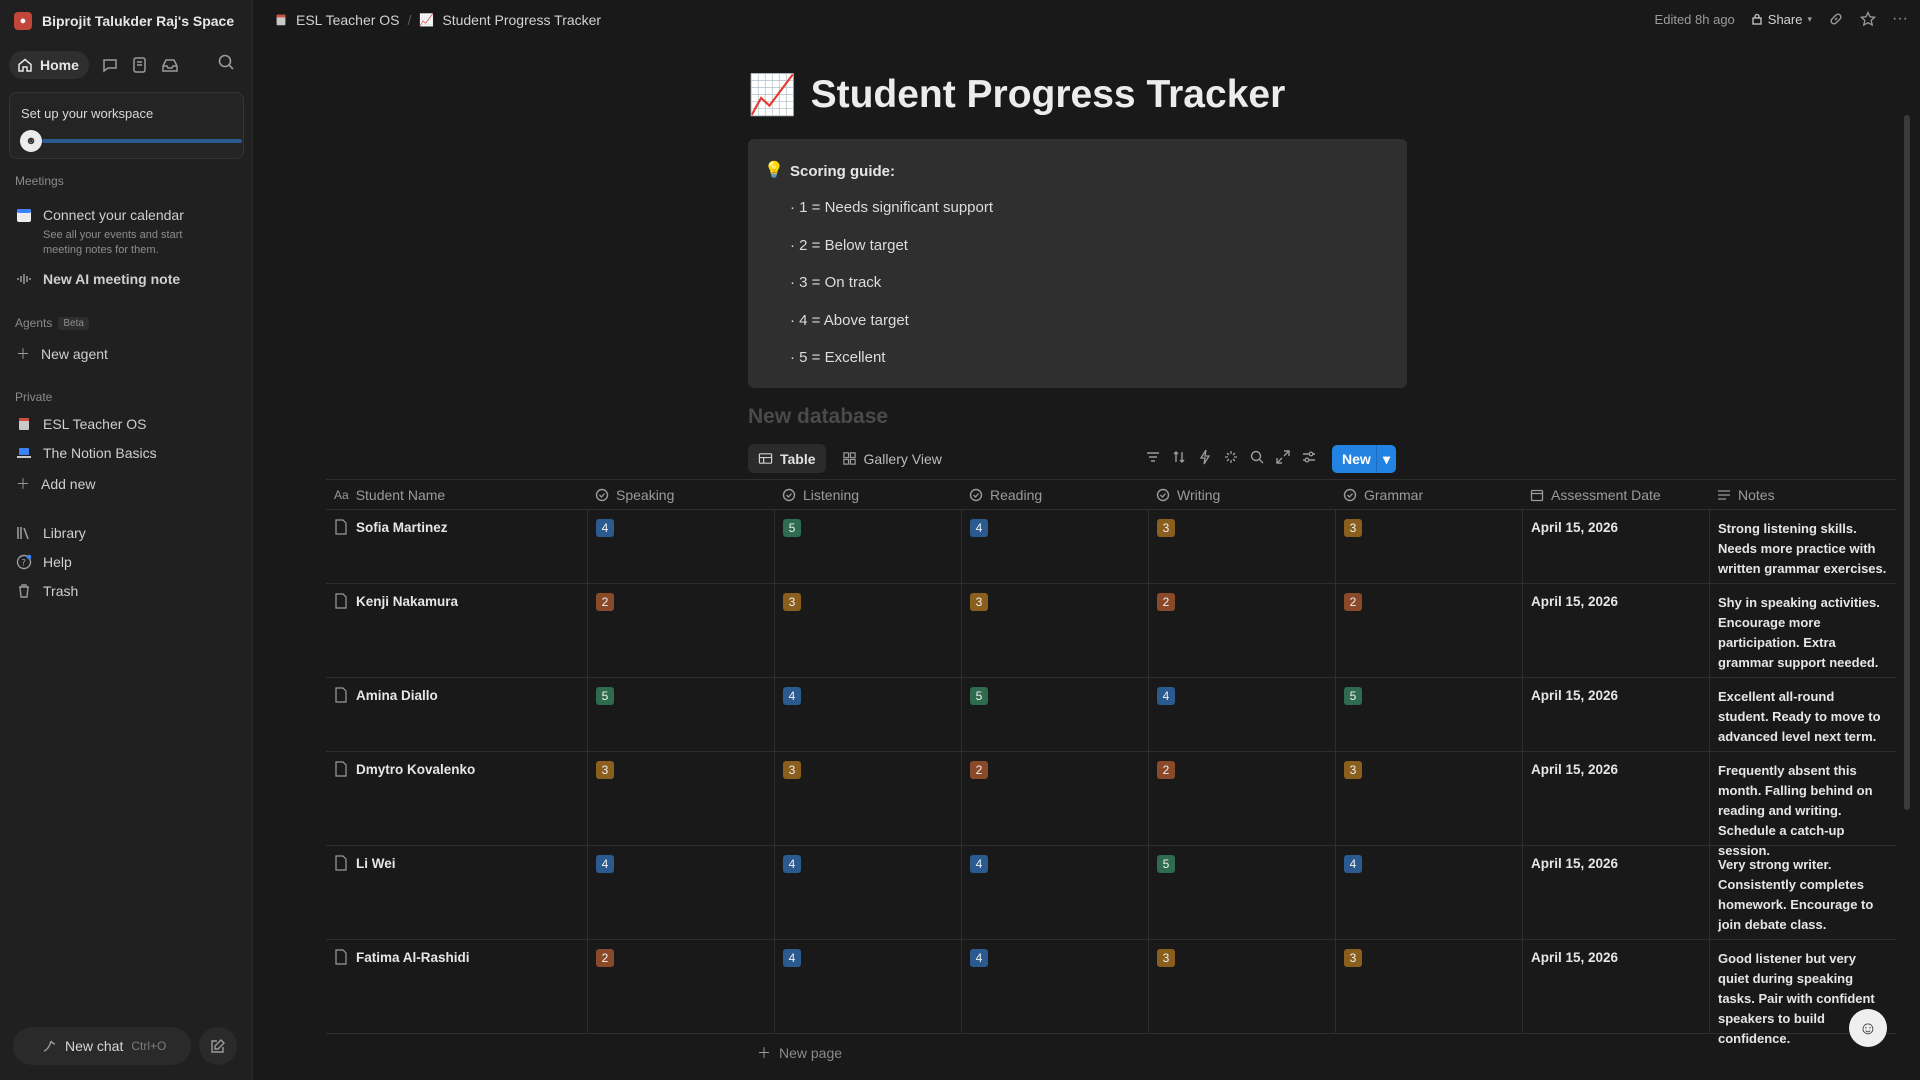  What do you see at coordinates (124, 21) in the screenshot?
I see `workspace-switcher: ● Biprojit Talukder Raj's Space` at bounding box center [124, 21].